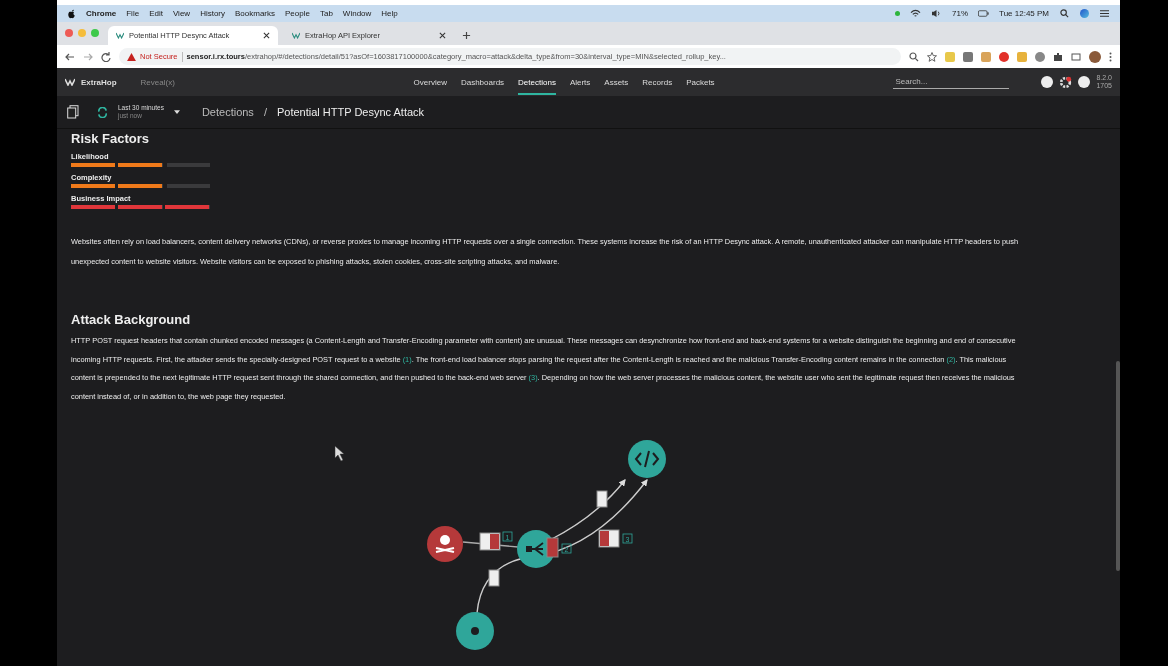  Describe the element at coordinates (1024, 13) in the screenshot. I see `clock: Tue 12:45 PM` at that location.